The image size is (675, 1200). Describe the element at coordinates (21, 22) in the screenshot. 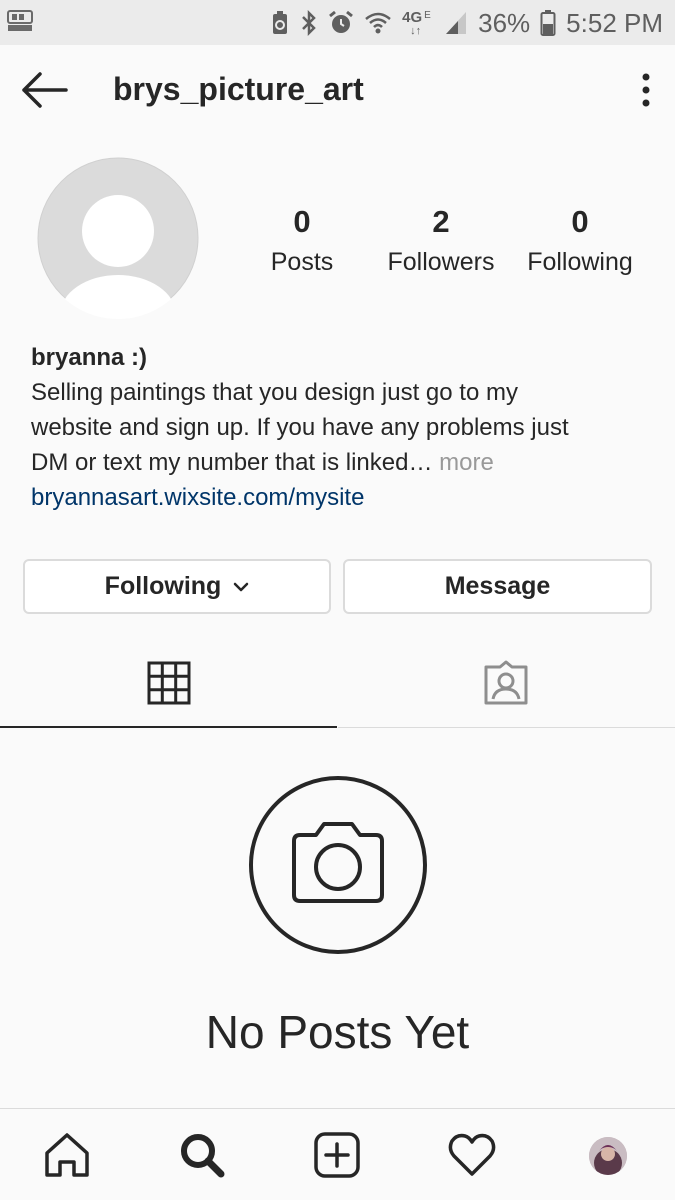

I see `blast-app-icon` at that location.